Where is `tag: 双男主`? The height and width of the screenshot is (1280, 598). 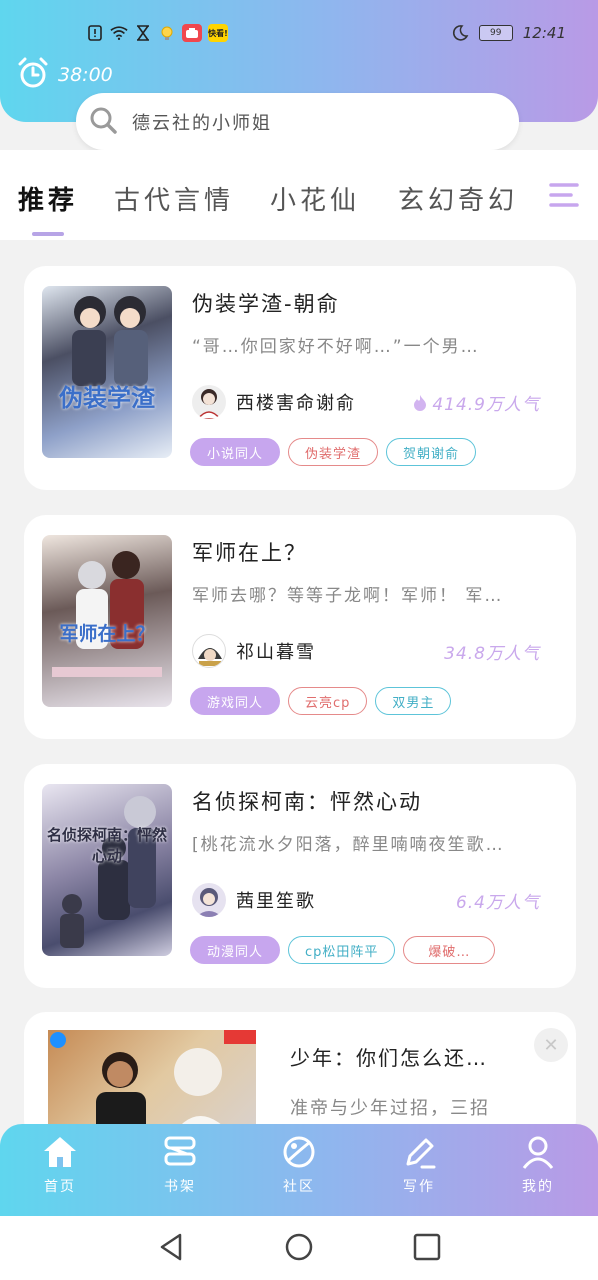 tag: 双男主 is located at coordinates (413, 701).